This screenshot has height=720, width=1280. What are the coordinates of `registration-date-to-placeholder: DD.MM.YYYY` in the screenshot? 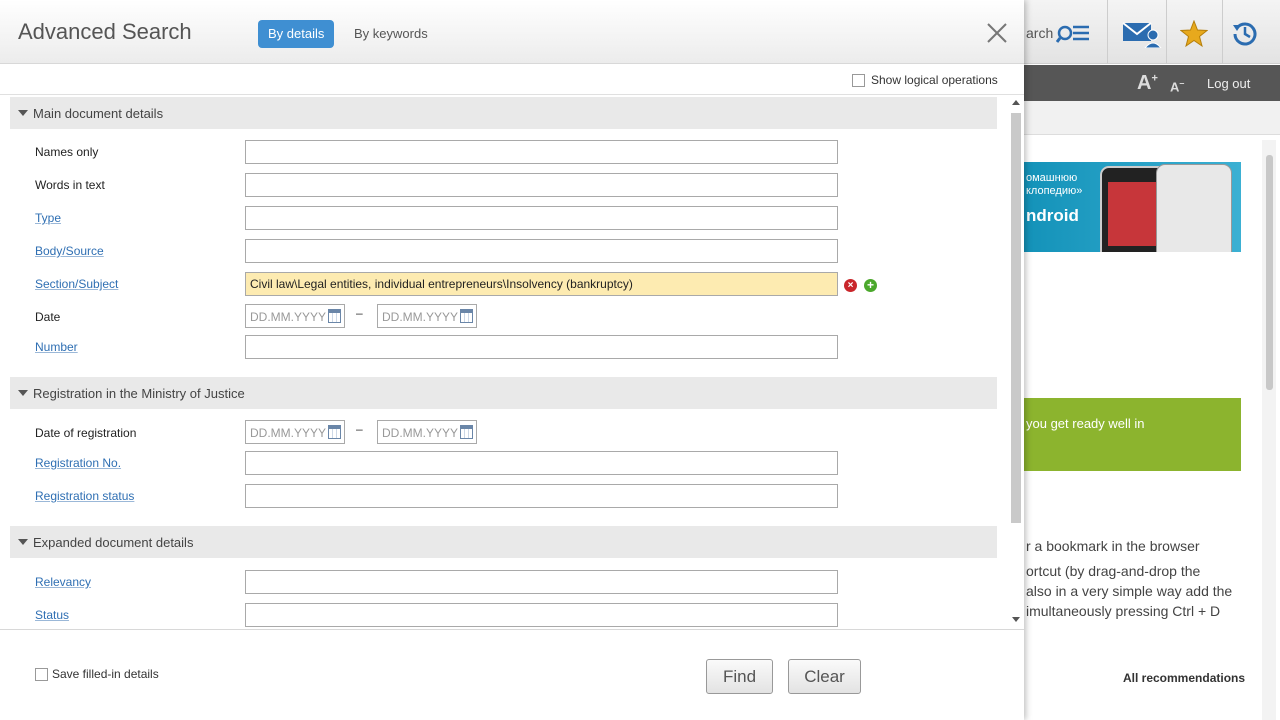 It's located at (420, 433).